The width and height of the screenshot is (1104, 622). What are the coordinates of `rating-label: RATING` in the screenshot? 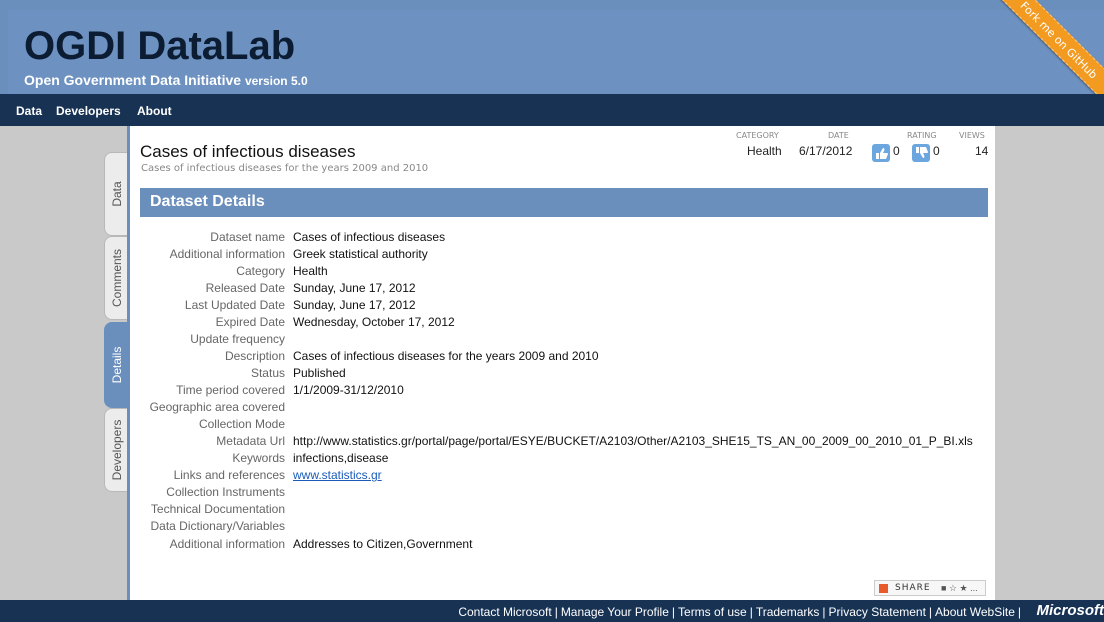 It's located at (922, 135).